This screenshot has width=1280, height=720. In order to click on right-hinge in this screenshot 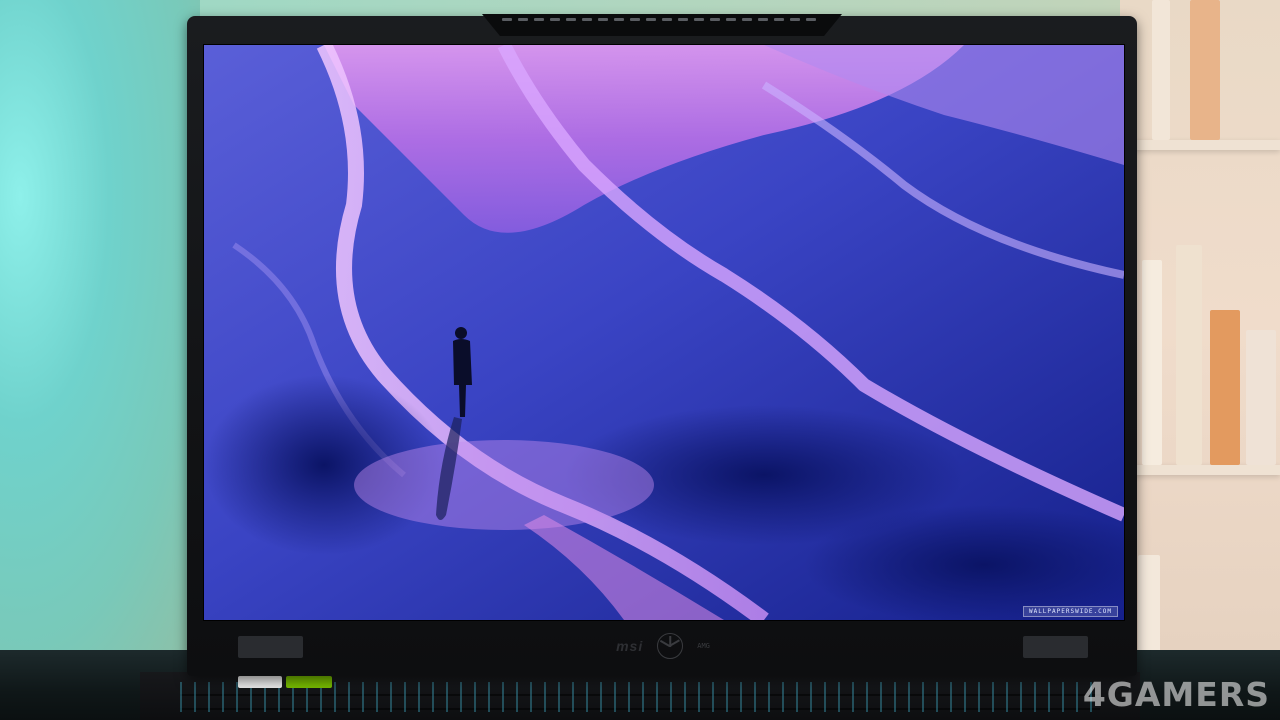, I will do `click(1055, 647)`.